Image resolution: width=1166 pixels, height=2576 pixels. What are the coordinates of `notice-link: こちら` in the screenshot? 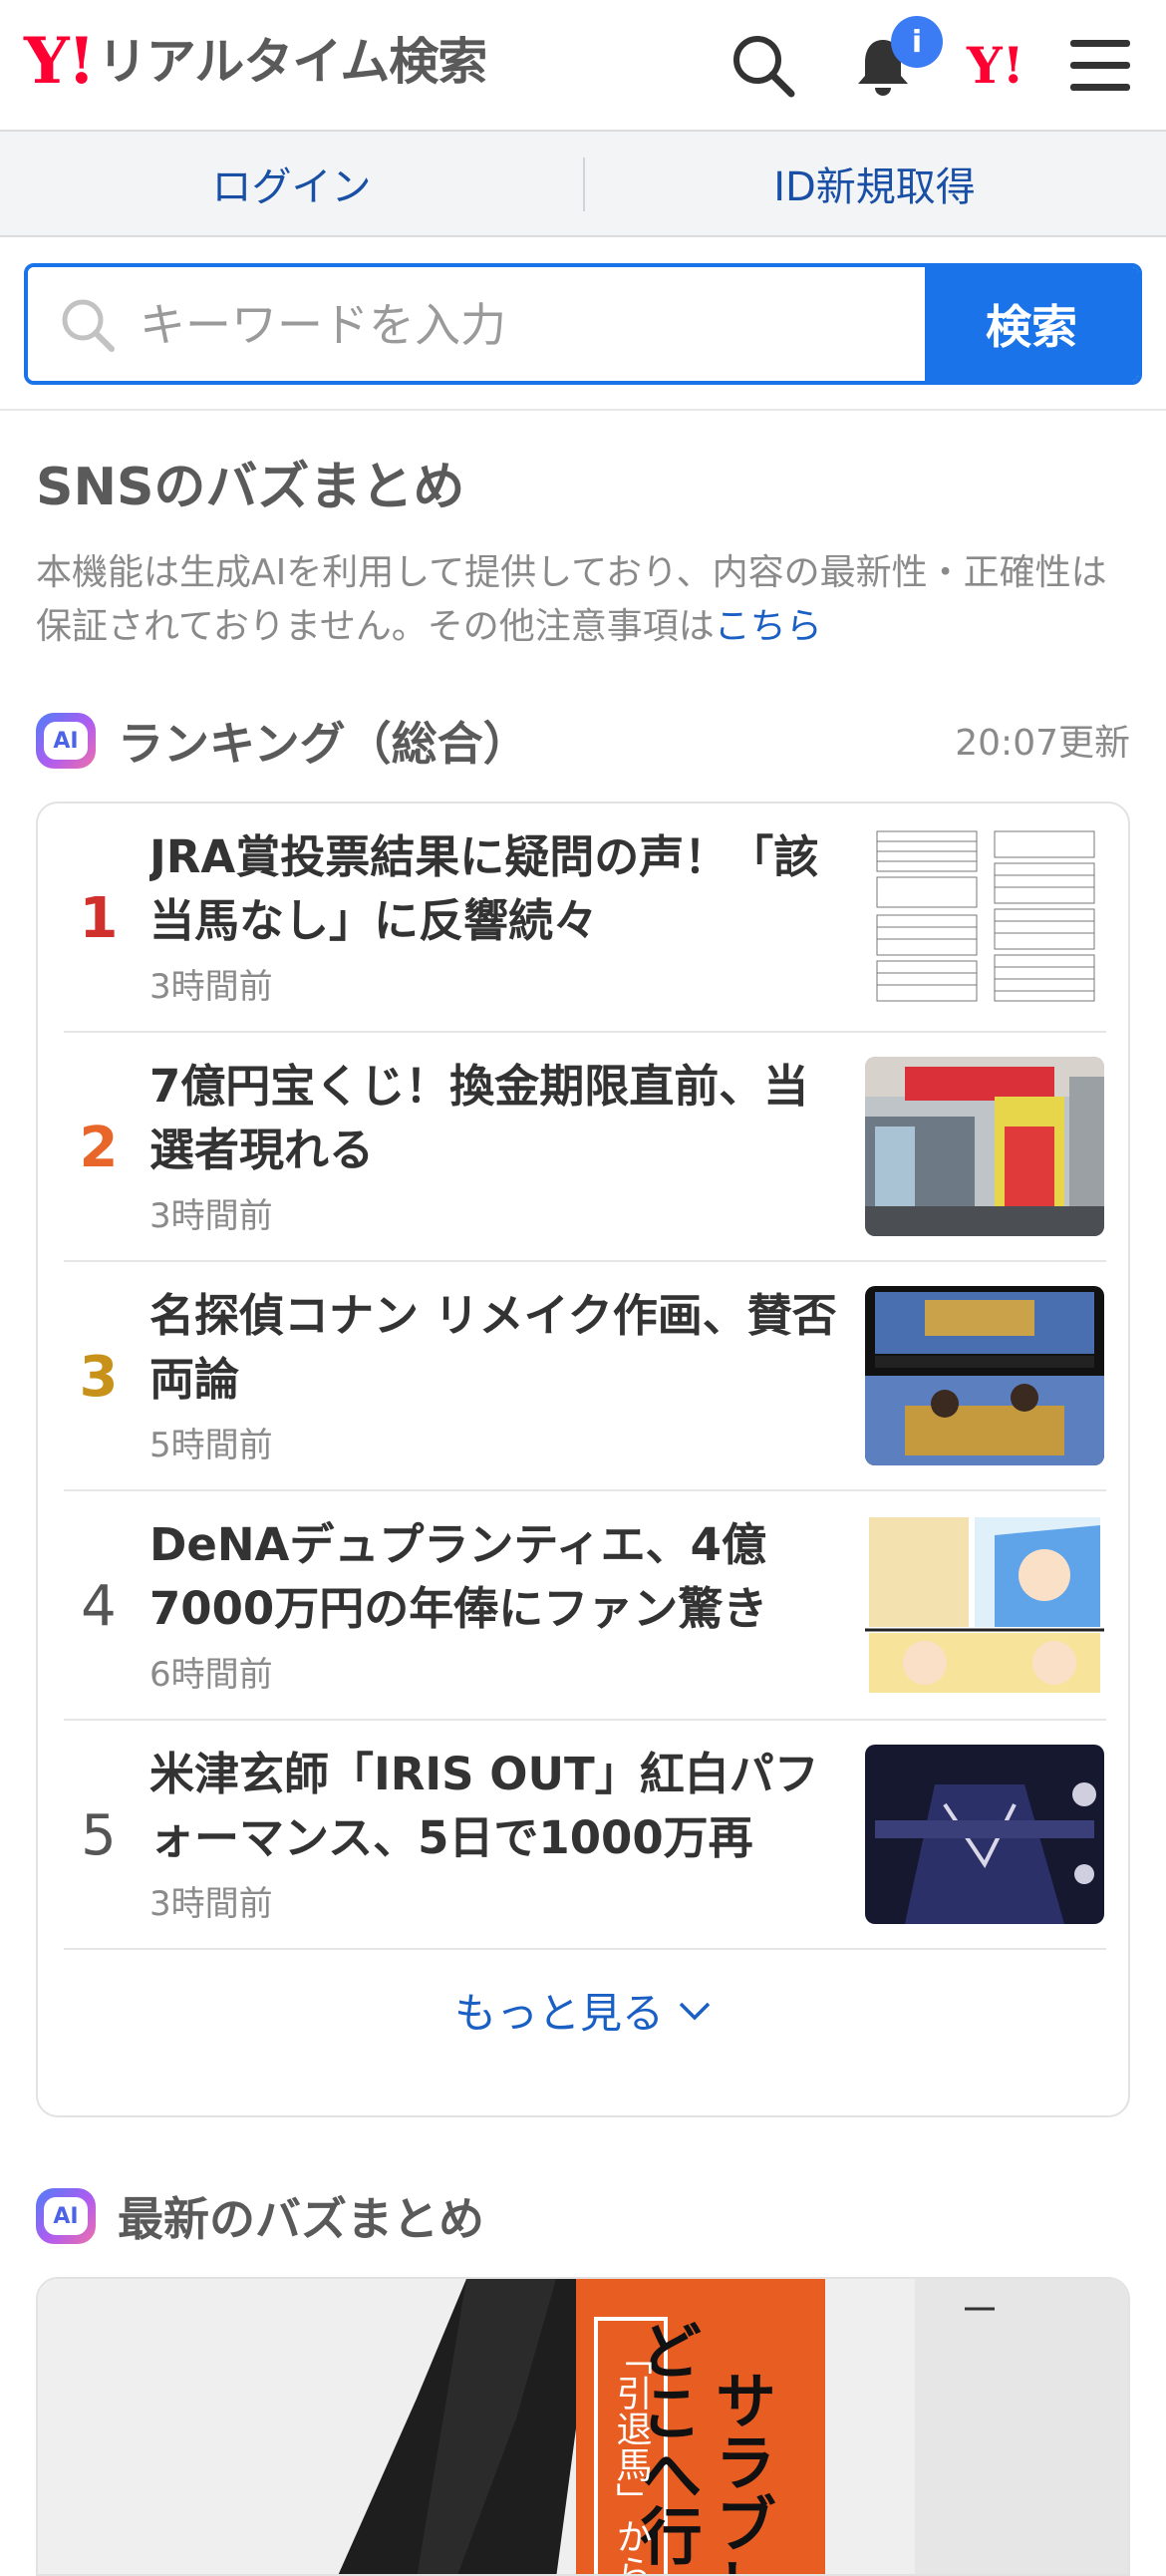 It's located at (768, 626).